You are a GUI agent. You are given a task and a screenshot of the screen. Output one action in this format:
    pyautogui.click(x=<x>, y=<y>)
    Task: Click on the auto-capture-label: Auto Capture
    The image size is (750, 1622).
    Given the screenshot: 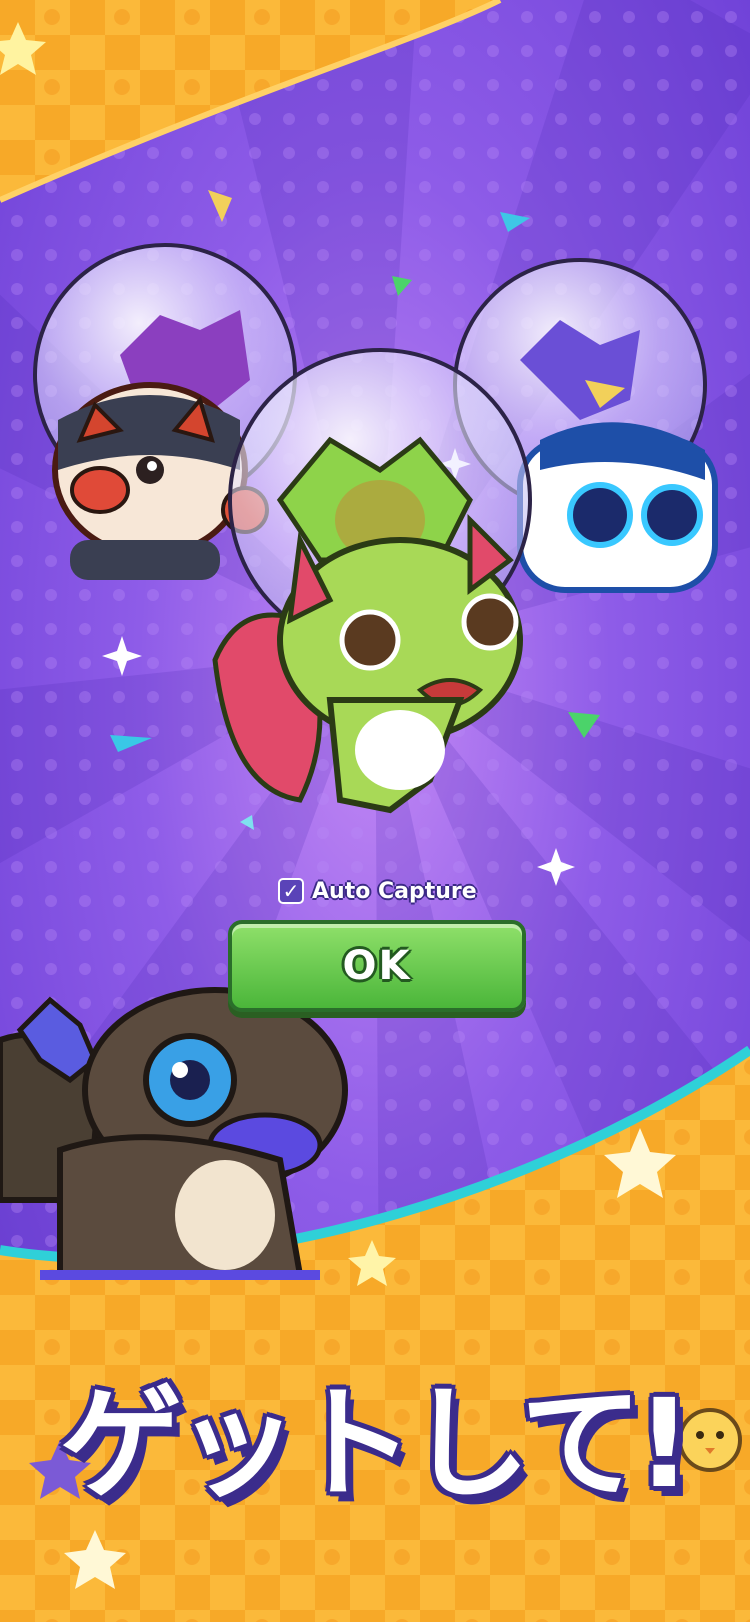 What is the action you would take?
    pyautogui.click(x=394, y=891)
    